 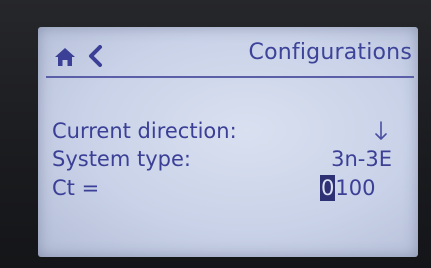 I want to click on home-icon, so click(x=65, y=57).